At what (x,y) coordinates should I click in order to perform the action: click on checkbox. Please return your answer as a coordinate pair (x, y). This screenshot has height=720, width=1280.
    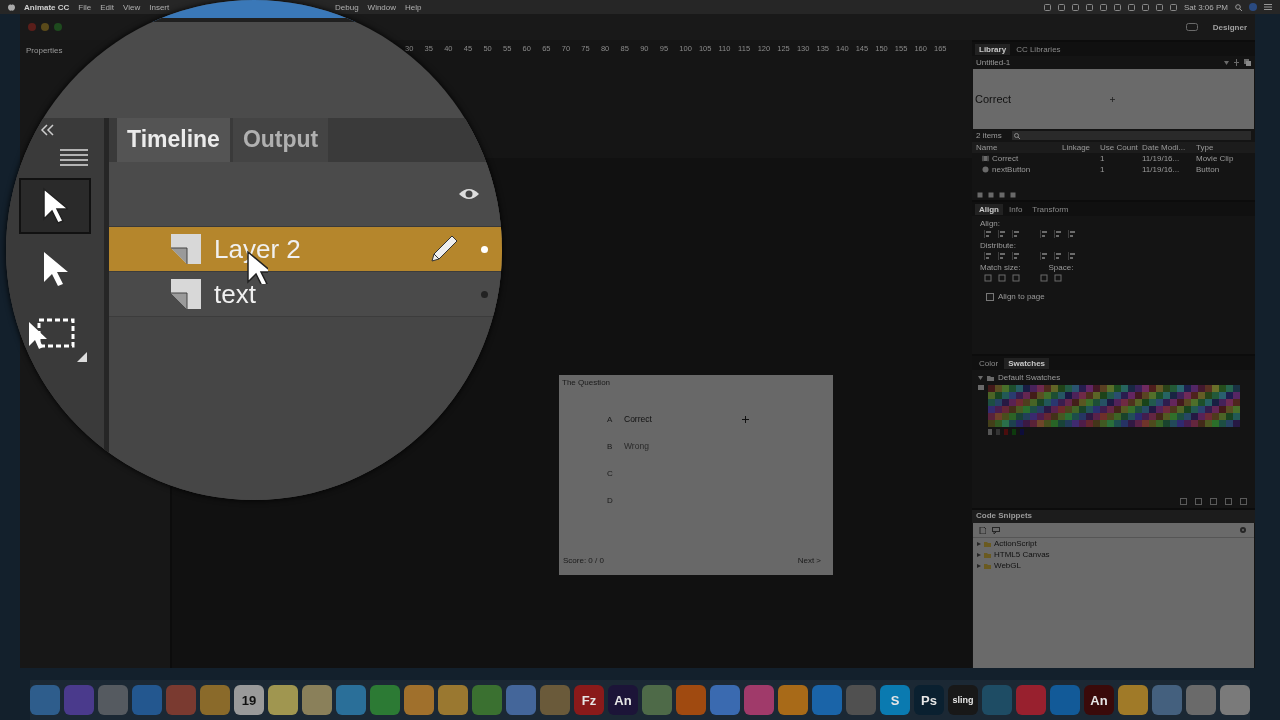
    Looking at the image, I should click on (990, 296).